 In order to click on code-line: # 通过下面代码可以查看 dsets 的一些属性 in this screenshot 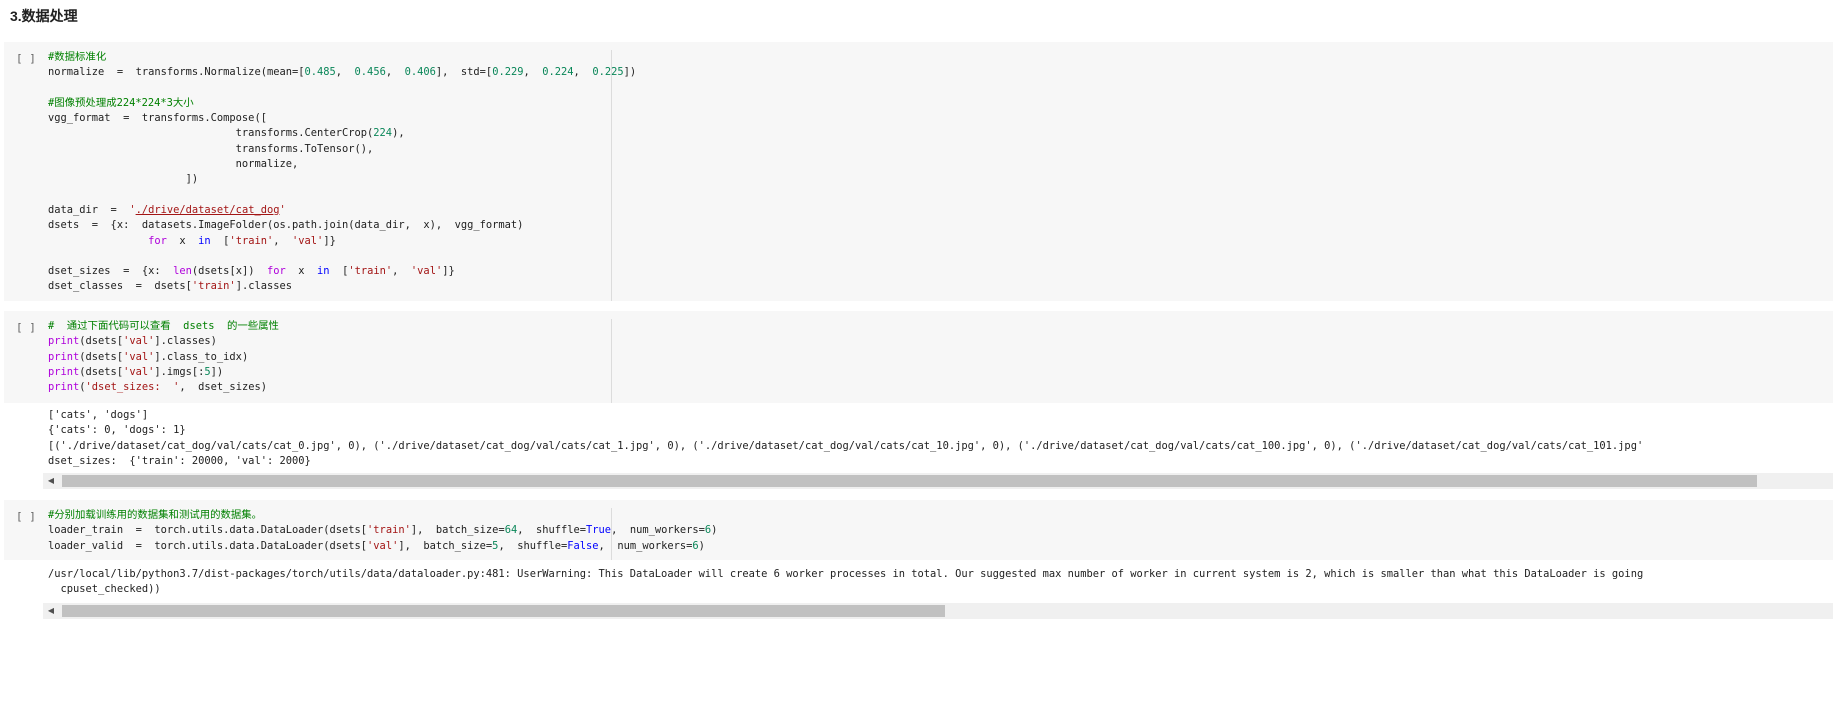, I will do `click(163, 326)`.